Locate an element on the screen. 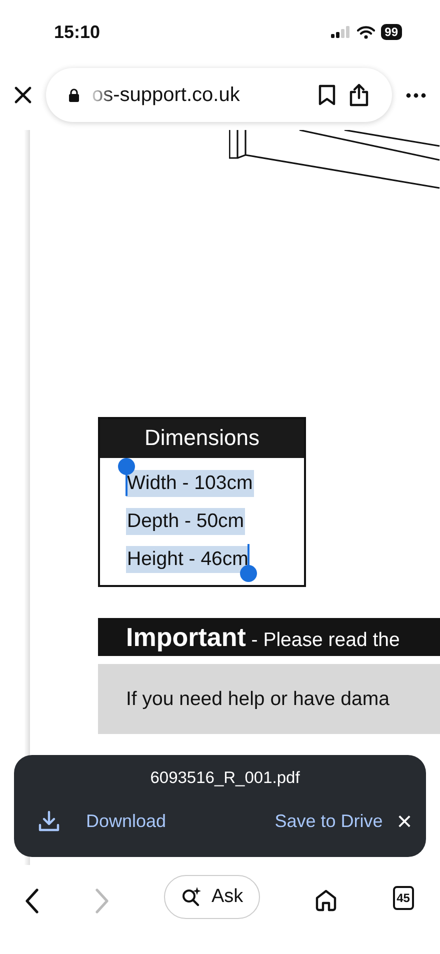 This screenshot has width=440, height=954. important-heading: Important - Please read the is located at coordinates (263, 637).